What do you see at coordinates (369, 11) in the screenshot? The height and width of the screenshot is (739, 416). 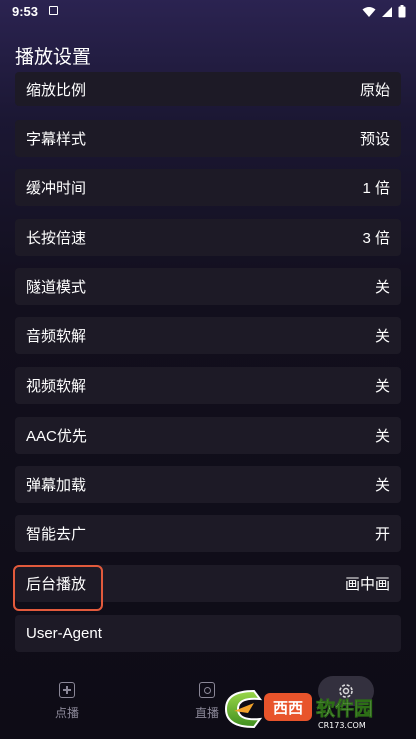 I see `wifi-icon` at bounding box center [369, 11].